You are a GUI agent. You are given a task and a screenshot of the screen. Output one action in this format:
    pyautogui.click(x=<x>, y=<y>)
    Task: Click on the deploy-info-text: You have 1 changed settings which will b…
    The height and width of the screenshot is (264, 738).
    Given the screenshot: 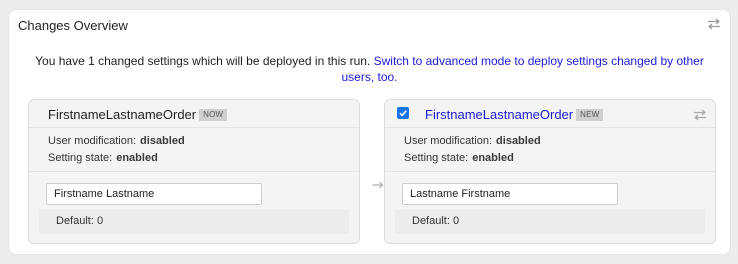 What is the action you would take?
    pyautogui.click(x=369, y=69)
    